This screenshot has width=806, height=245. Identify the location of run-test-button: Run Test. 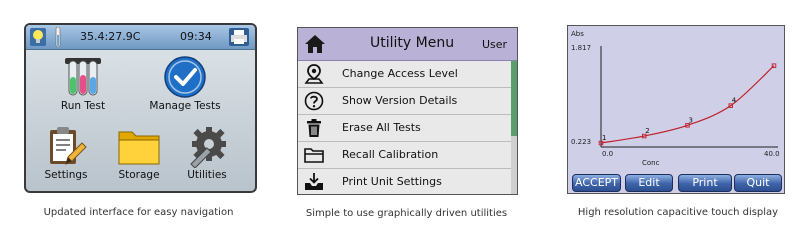
(83, 83).